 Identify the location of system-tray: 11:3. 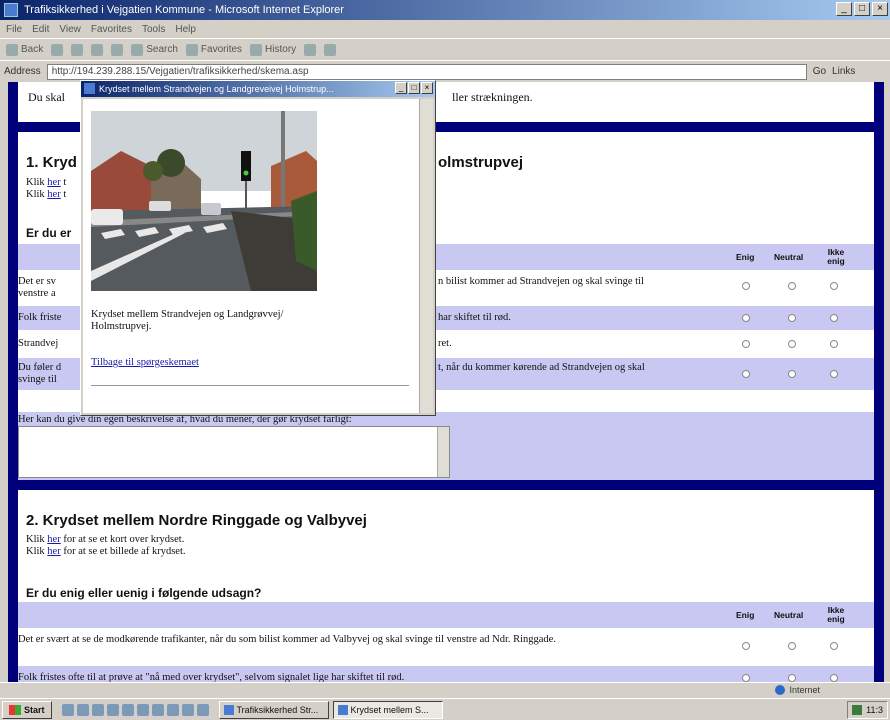
(867, 710).